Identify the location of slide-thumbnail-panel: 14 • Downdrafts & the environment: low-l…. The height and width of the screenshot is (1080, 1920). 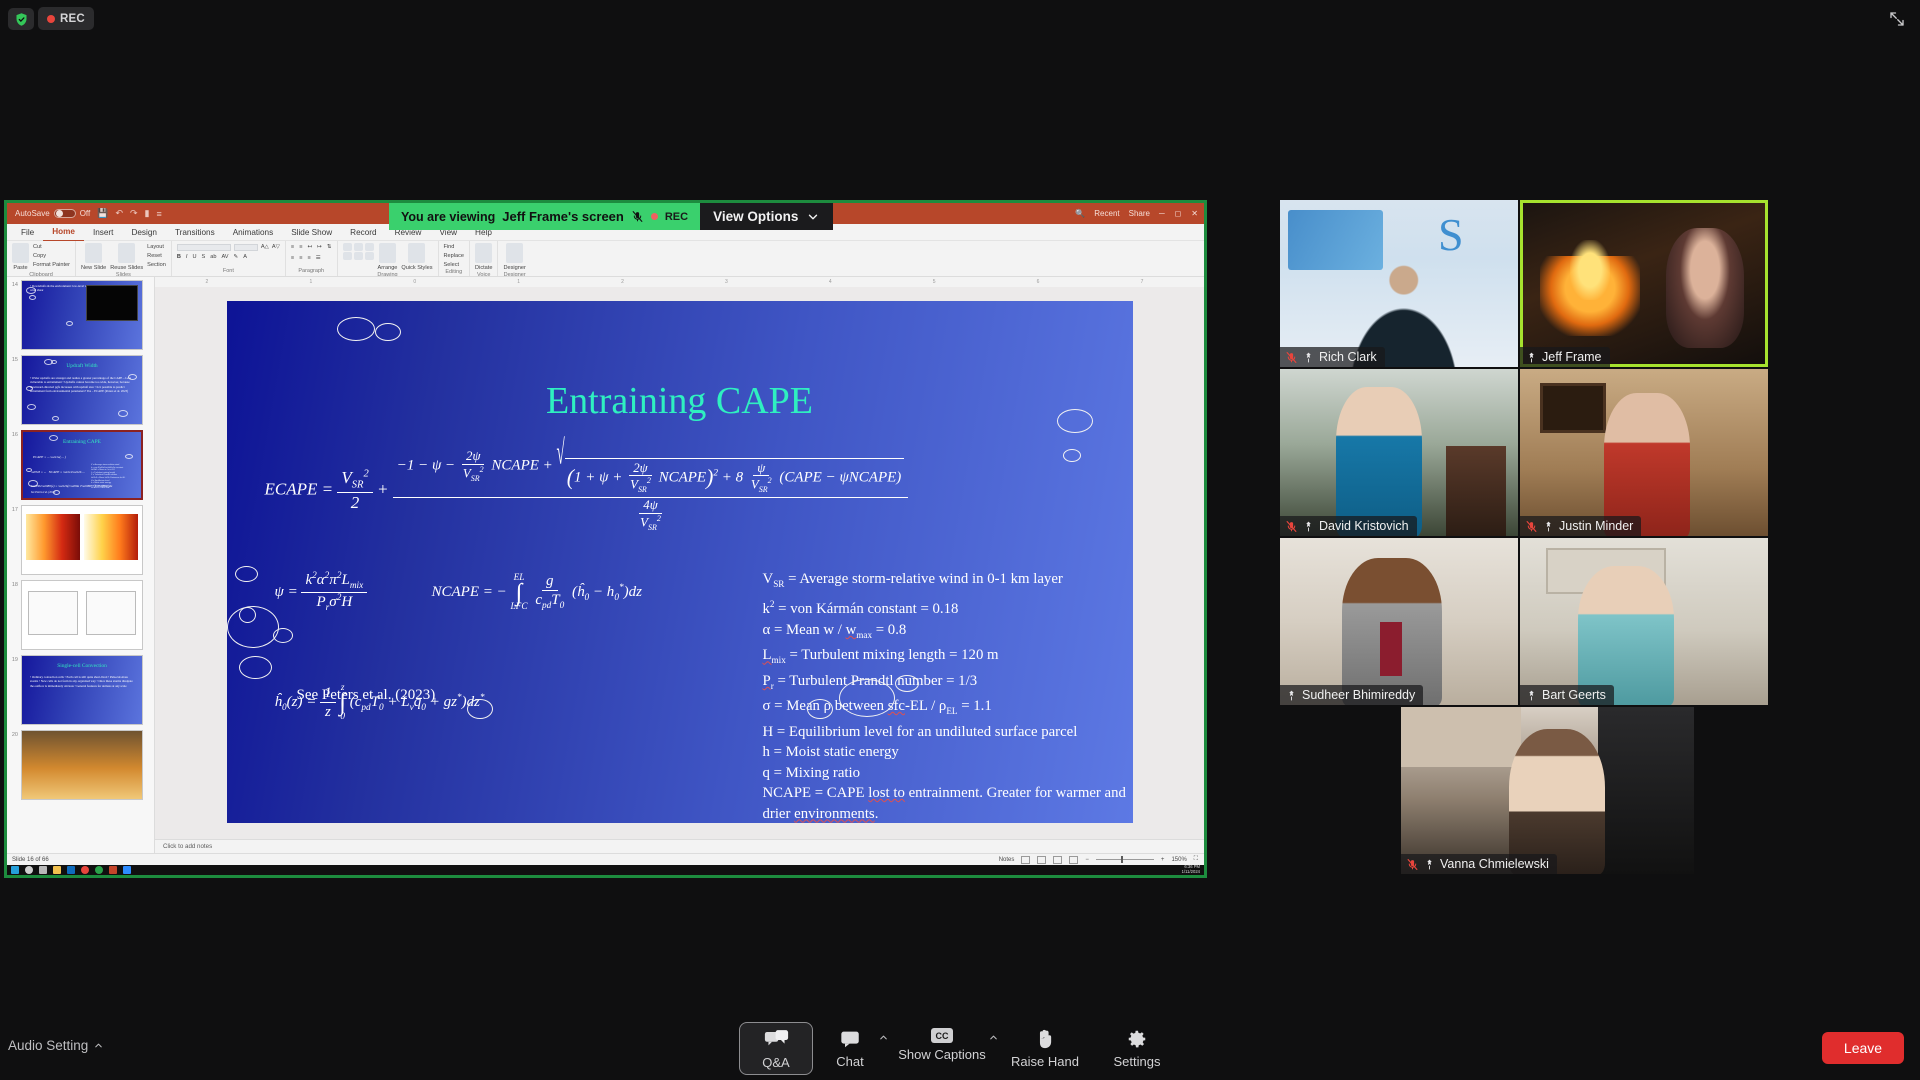
(81, 565).